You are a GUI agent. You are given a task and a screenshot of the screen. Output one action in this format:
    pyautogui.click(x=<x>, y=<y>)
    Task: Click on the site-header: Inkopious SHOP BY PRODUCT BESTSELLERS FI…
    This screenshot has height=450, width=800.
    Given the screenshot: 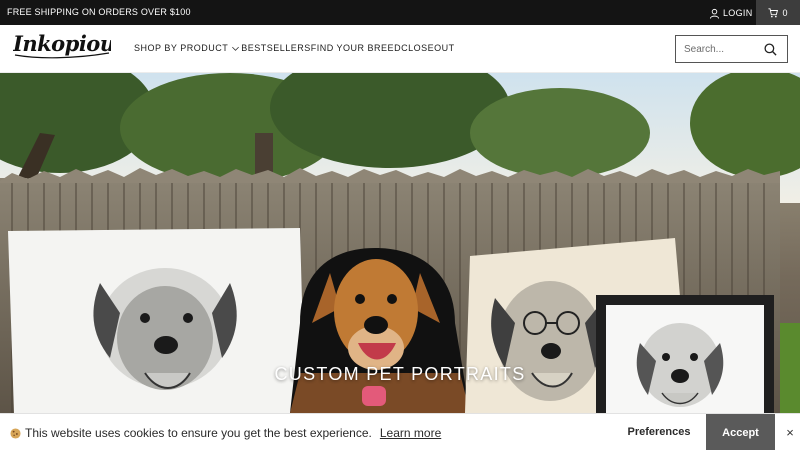 What is the action you would take?
    pyautogui.click(x=400, y=49)
    